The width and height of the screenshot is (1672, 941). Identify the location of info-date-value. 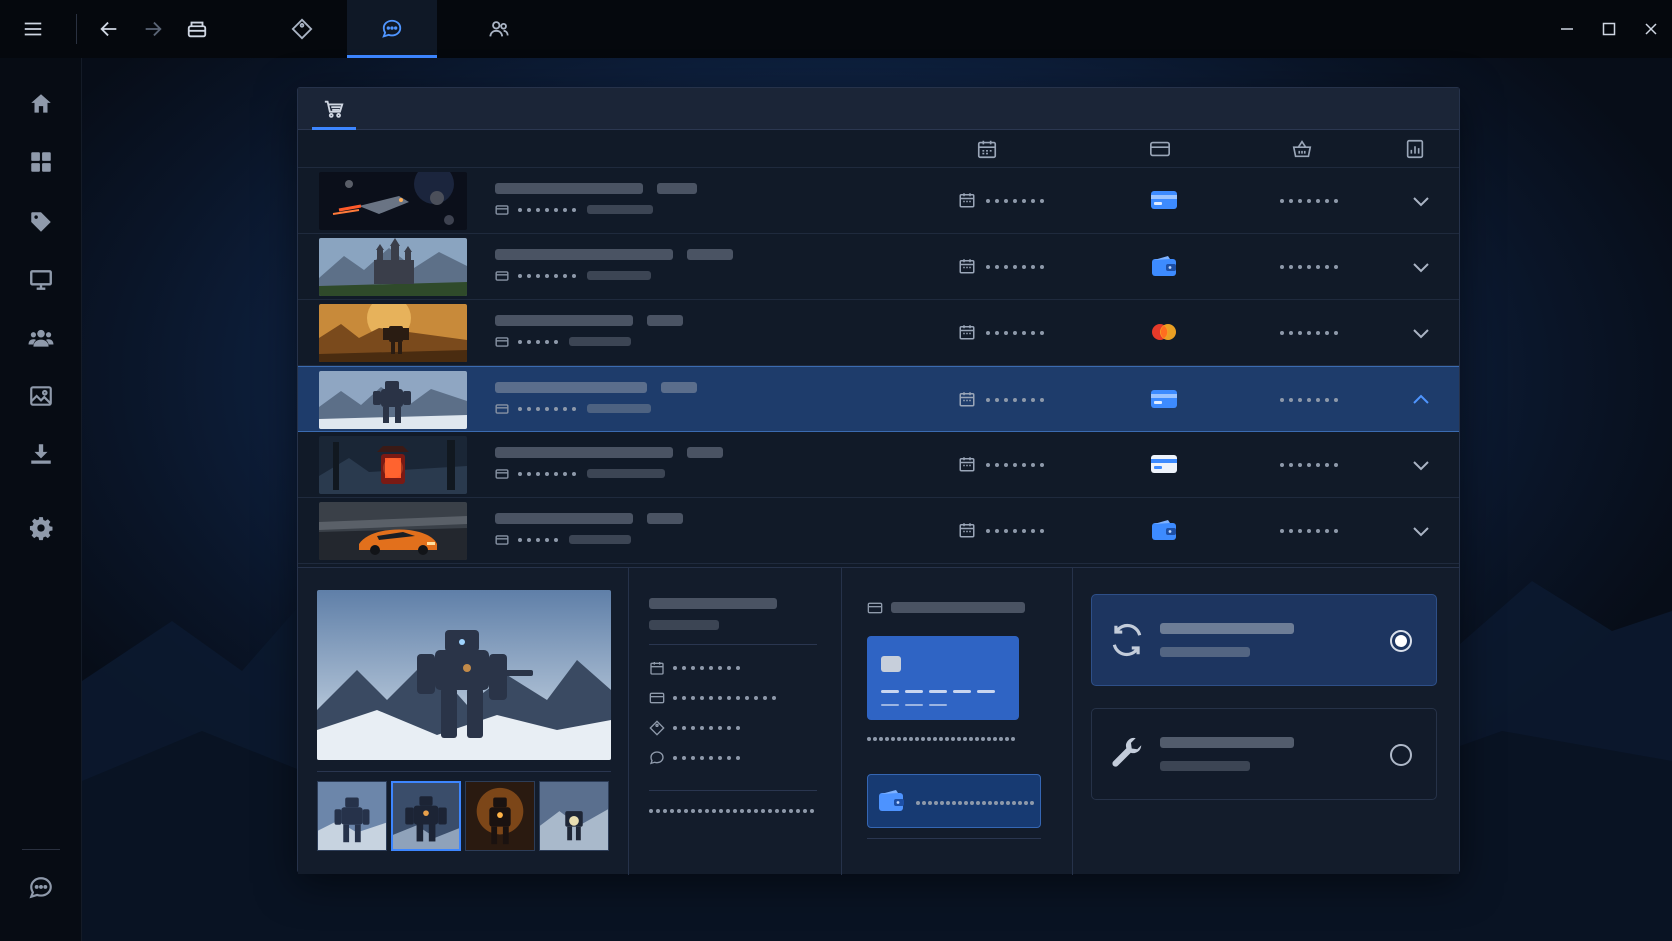
(706, 668).